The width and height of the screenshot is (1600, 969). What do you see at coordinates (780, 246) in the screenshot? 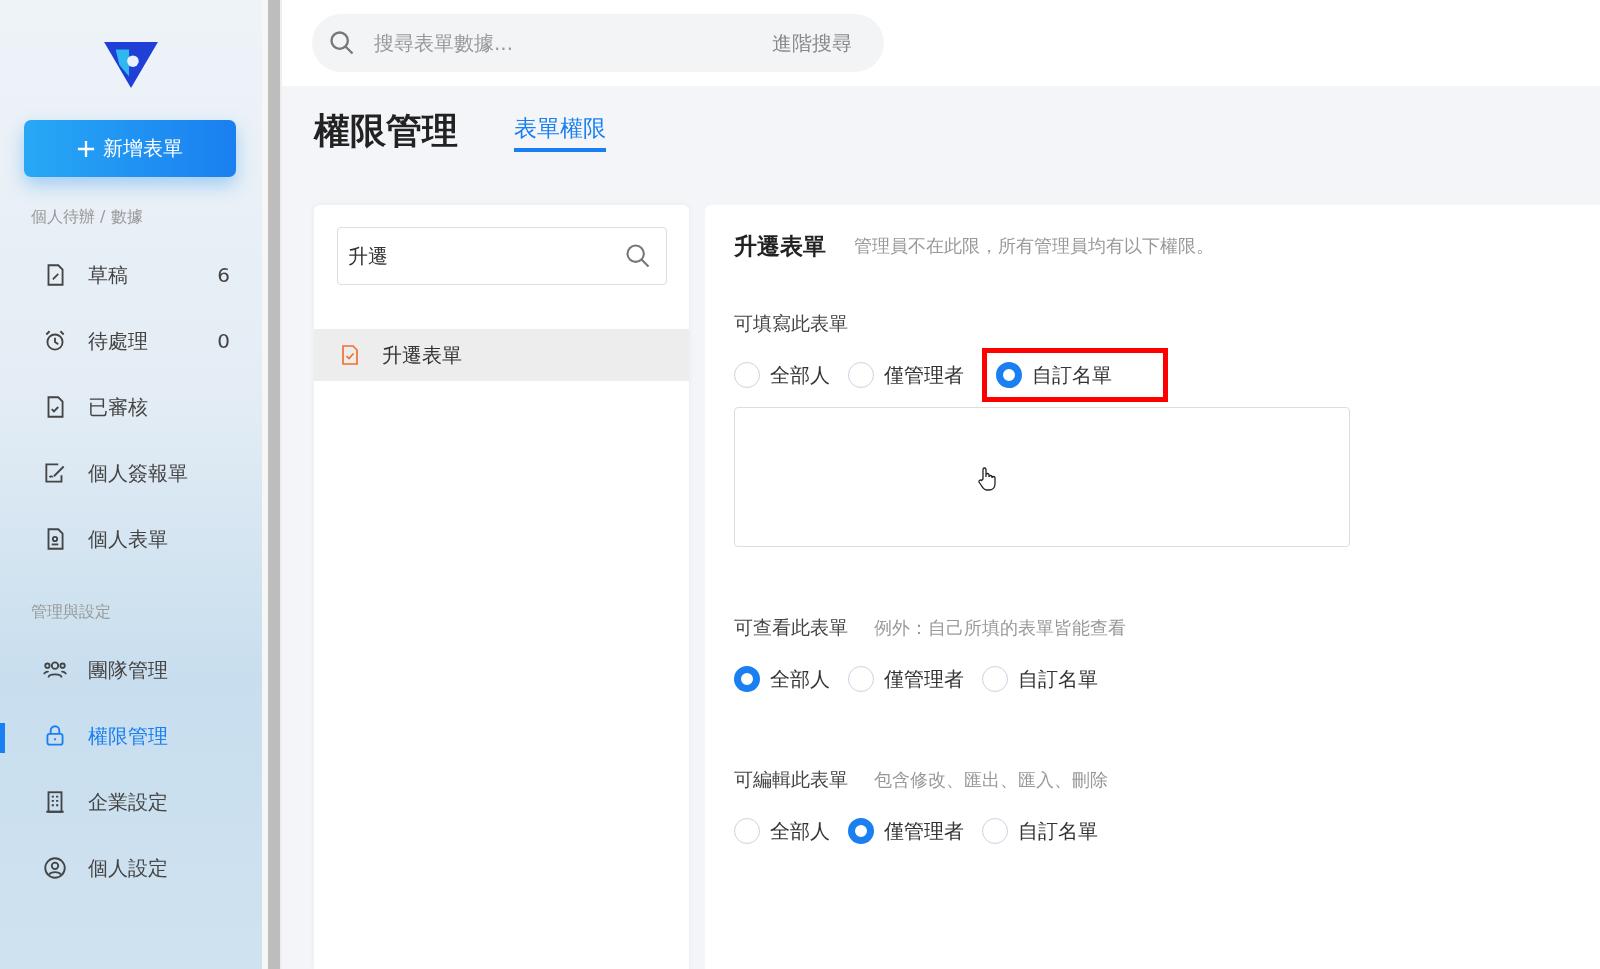
I see `form-title: 升遷表單` at bounding box center [780, 246].